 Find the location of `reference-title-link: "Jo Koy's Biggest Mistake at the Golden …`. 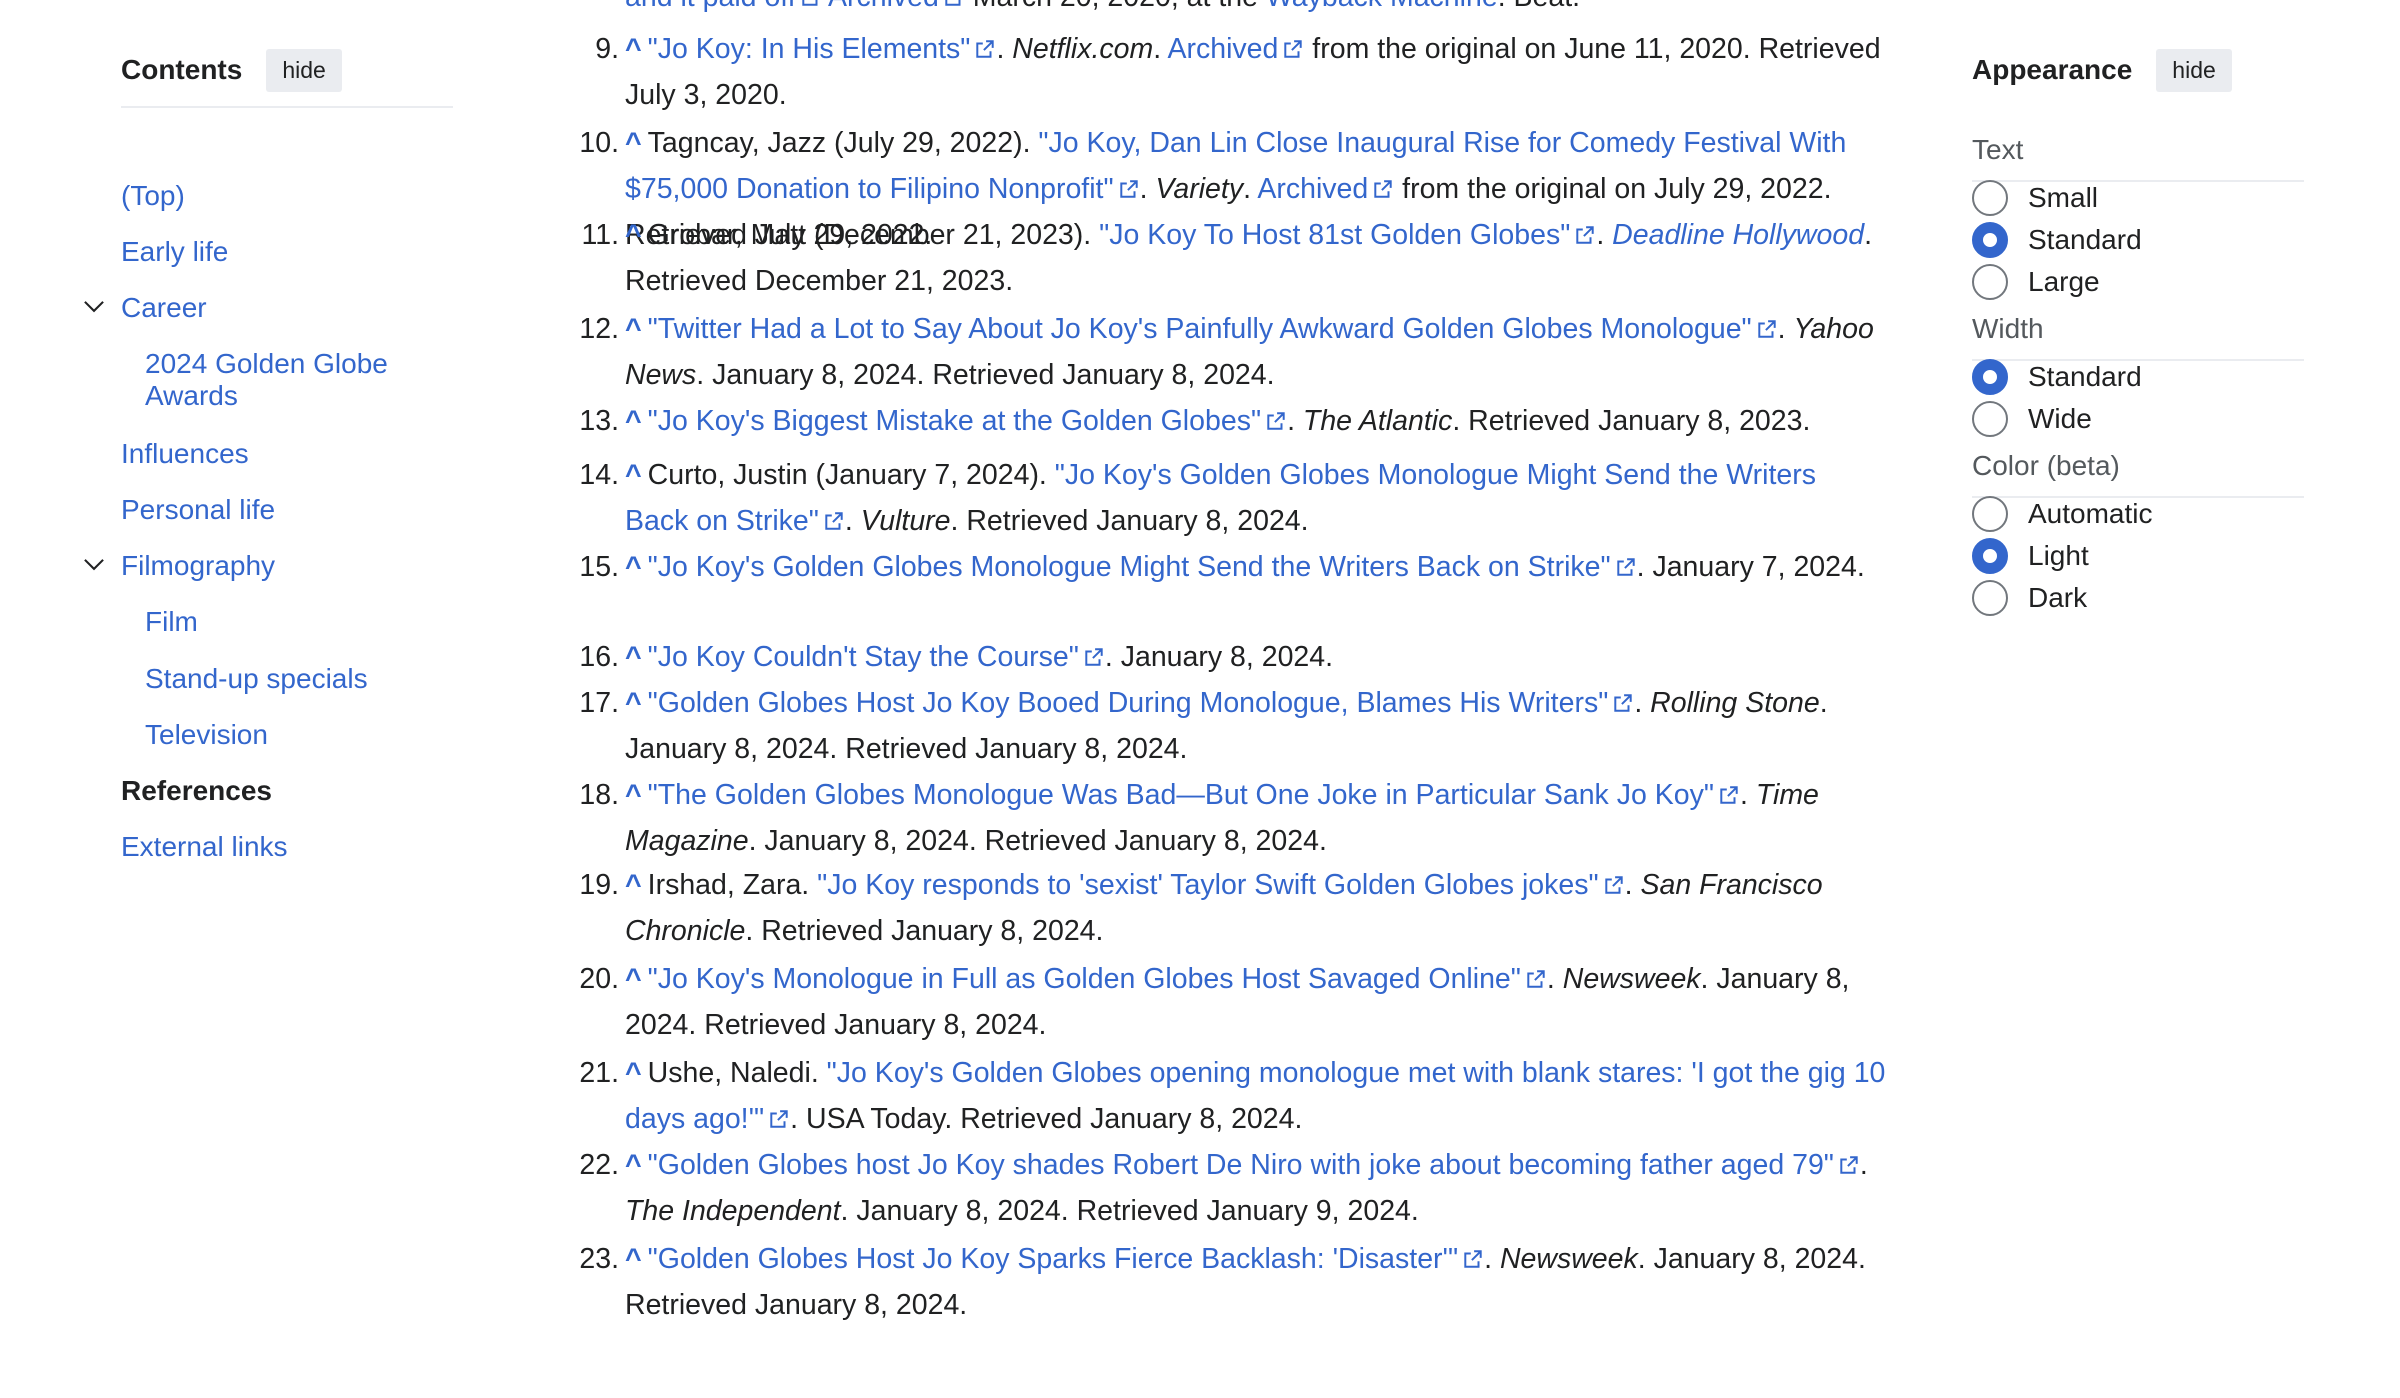

reference-title-link: "Jo Koy's Biggest Mistake at the Golden … is located at coordinates (954, 421).